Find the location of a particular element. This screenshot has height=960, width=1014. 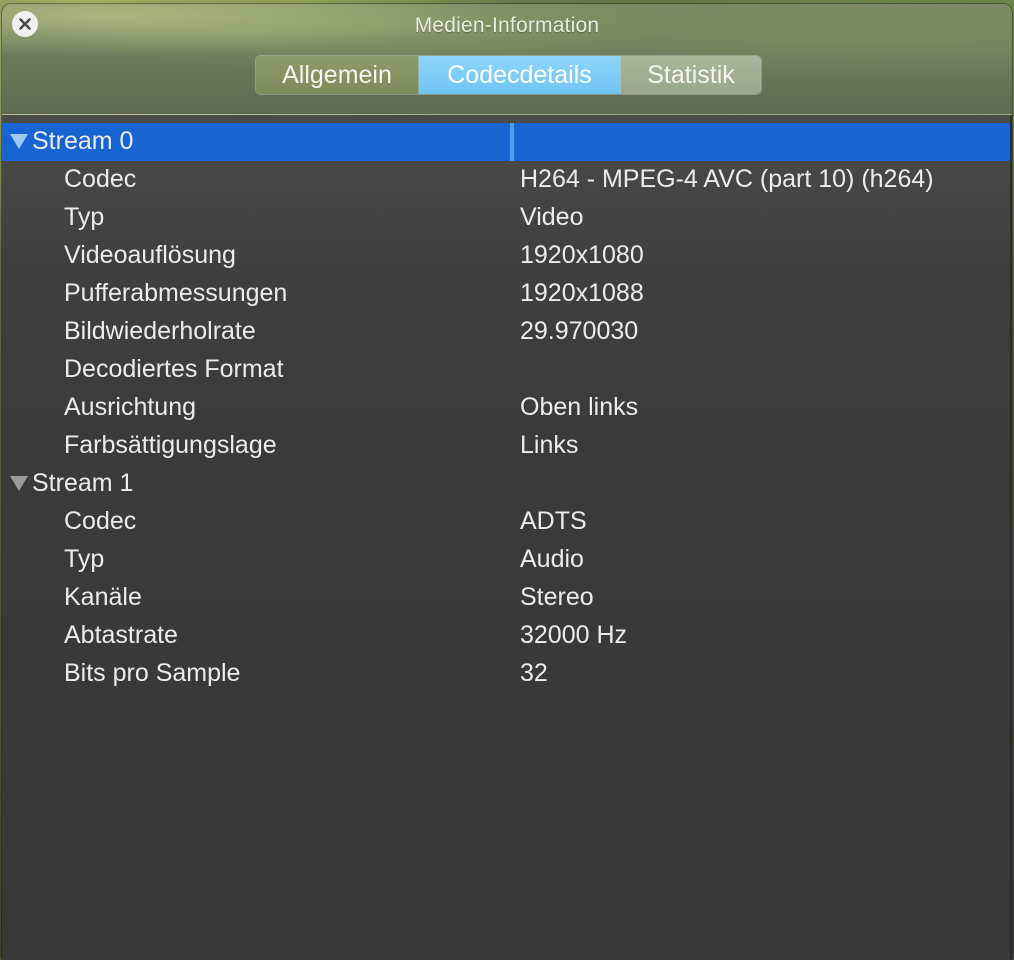

property-row: Bits pro Sample 32 is located at coordinates (507, 674).